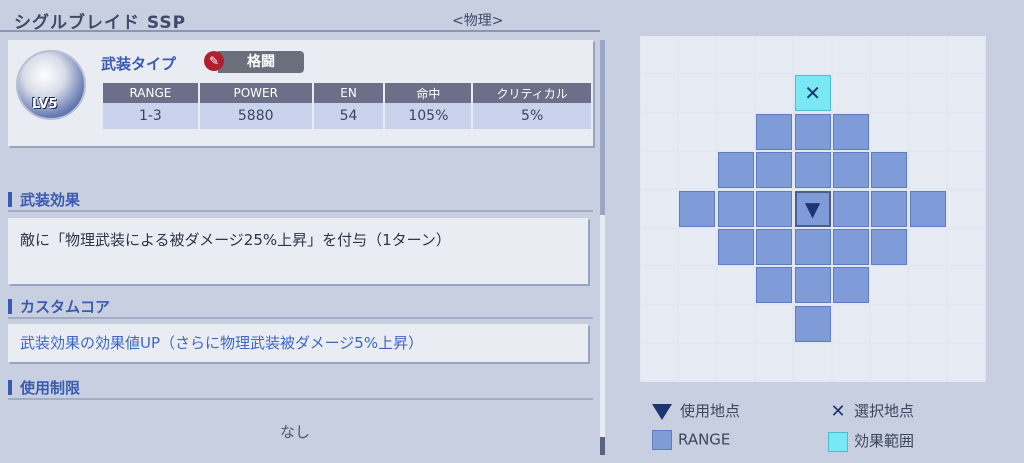 This screenshot has height=463, width=1024. What do you see at coordinates (662, 411) in the screenshot?
I see `use-point-icon` at bounding box center [662, 411].